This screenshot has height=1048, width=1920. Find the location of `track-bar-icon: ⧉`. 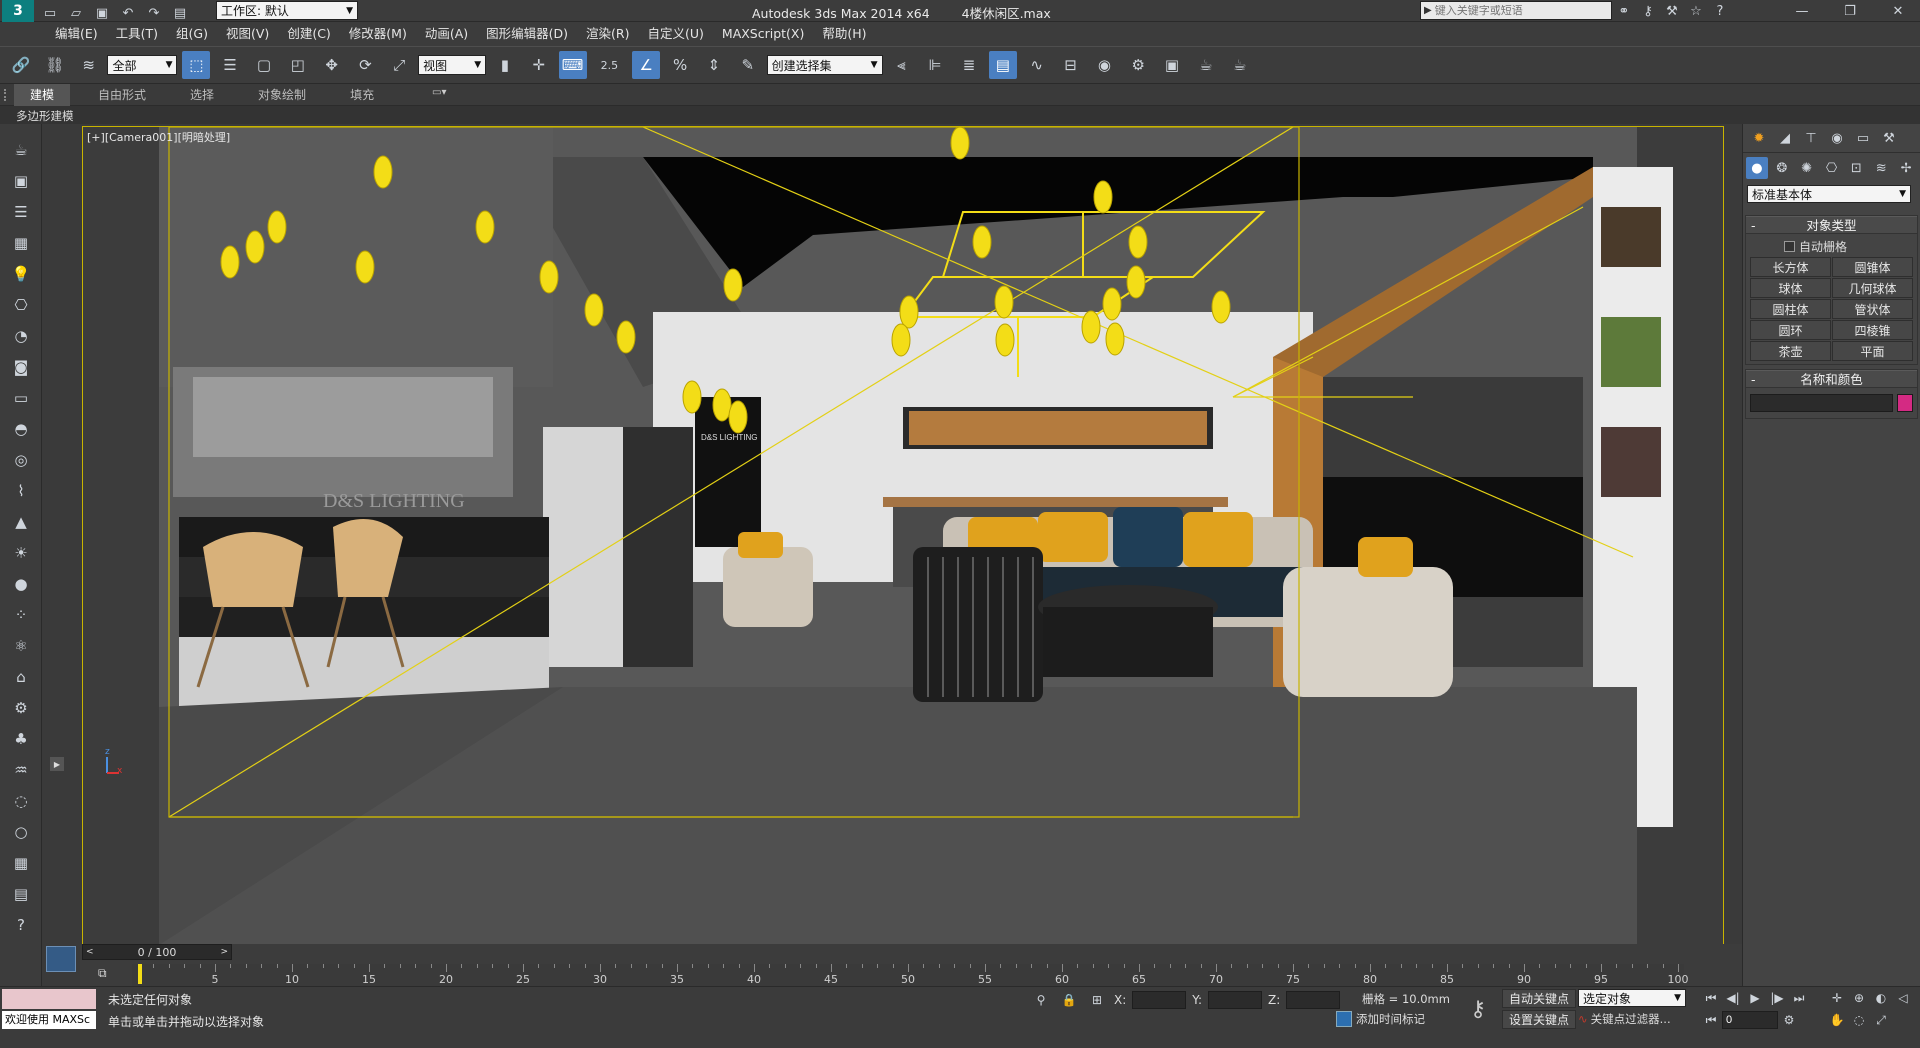

track-bar-icon: ⧉ is located at coordinates (102, 973).